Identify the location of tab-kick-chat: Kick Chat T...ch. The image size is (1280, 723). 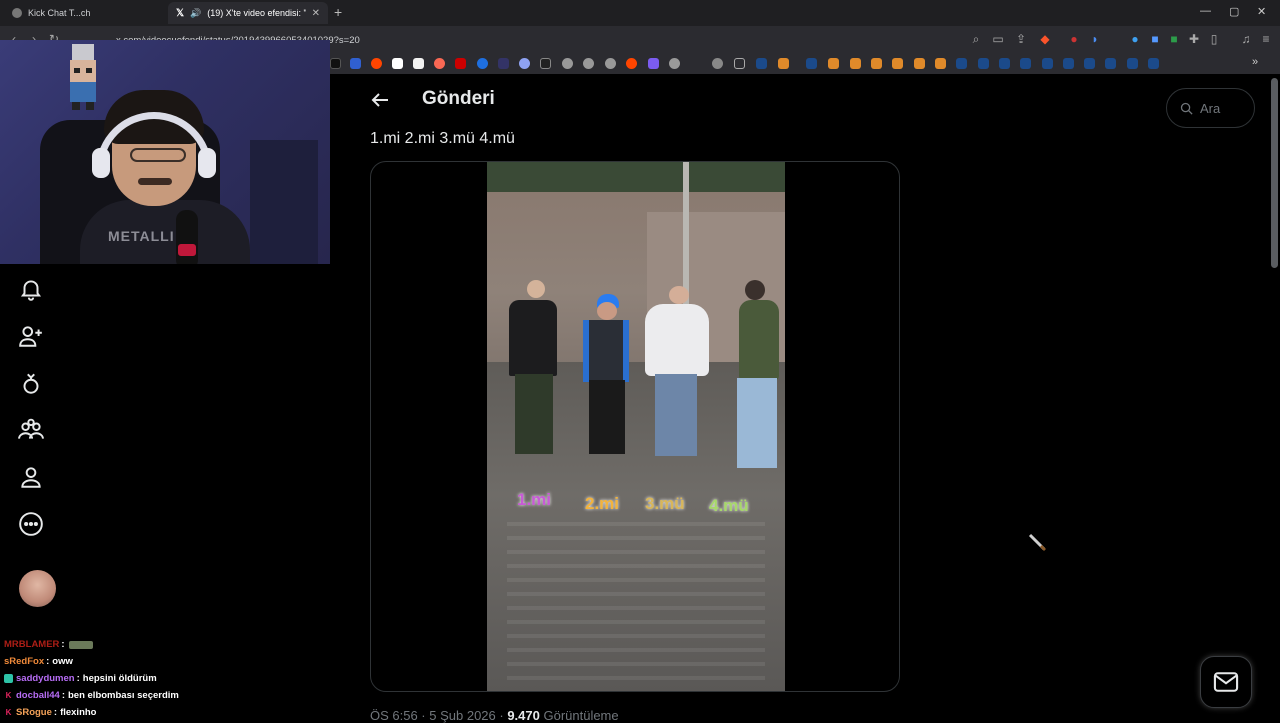
(85, 13).